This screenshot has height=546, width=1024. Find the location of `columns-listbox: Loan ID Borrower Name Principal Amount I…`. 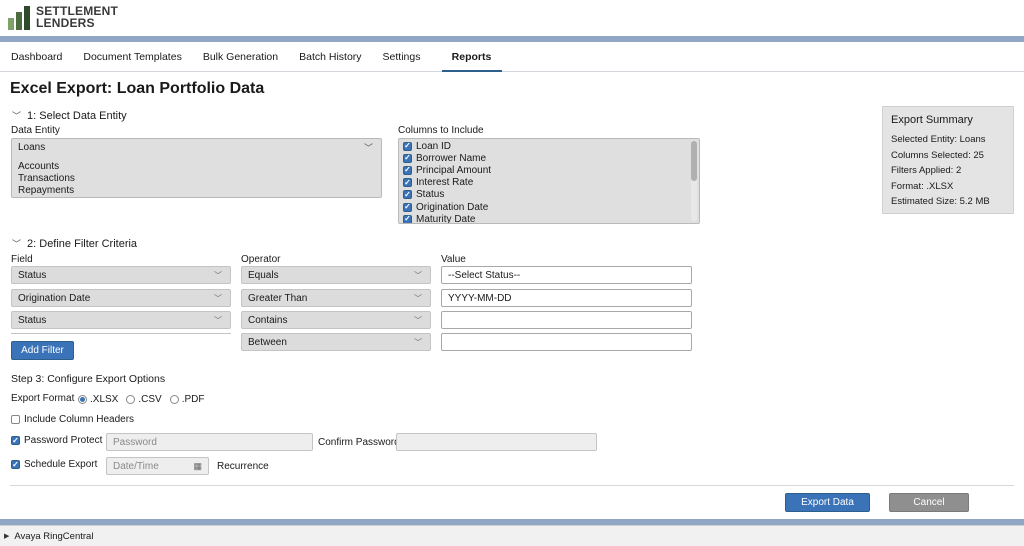

columns-listbox: Loan ID Borrower Name Principal Amount I… is located at coordinates (549, 181).